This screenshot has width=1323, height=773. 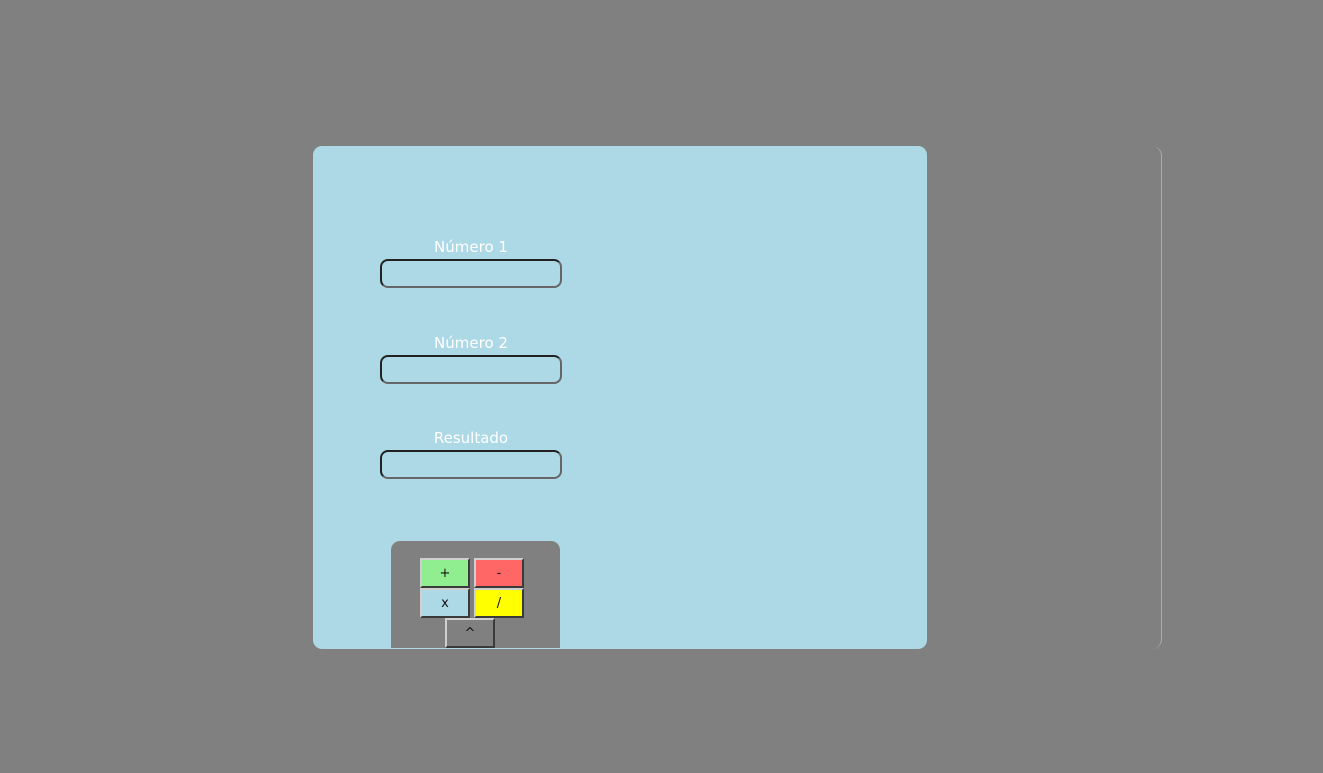 What do you see at coordinates (471, 464) in the screenshot?
I see `resultado-input` at bounding box center [471, 464].